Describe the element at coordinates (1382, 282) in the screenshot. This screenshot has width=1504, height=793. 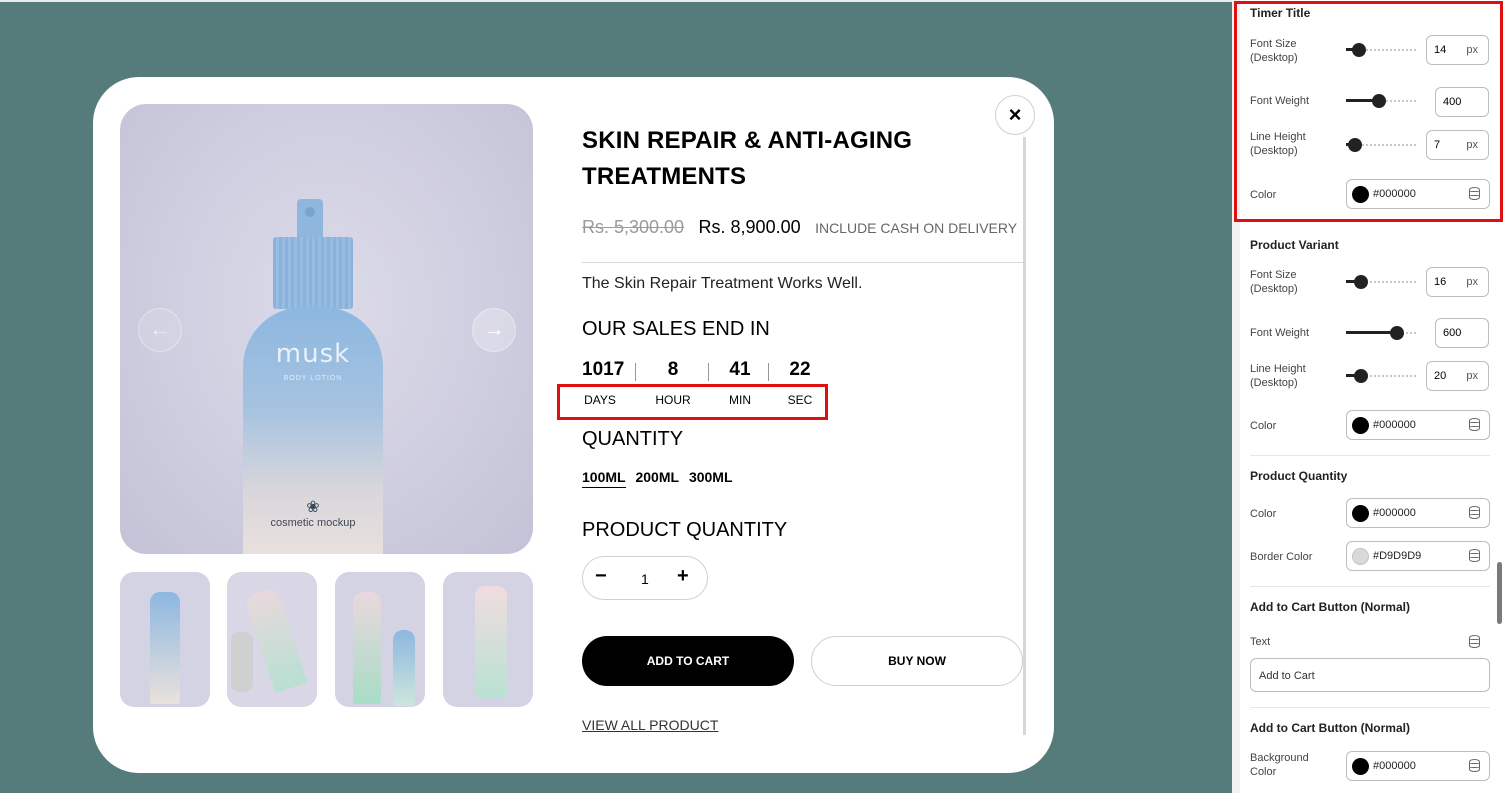
I see `variant-font-size-slider` at that location.